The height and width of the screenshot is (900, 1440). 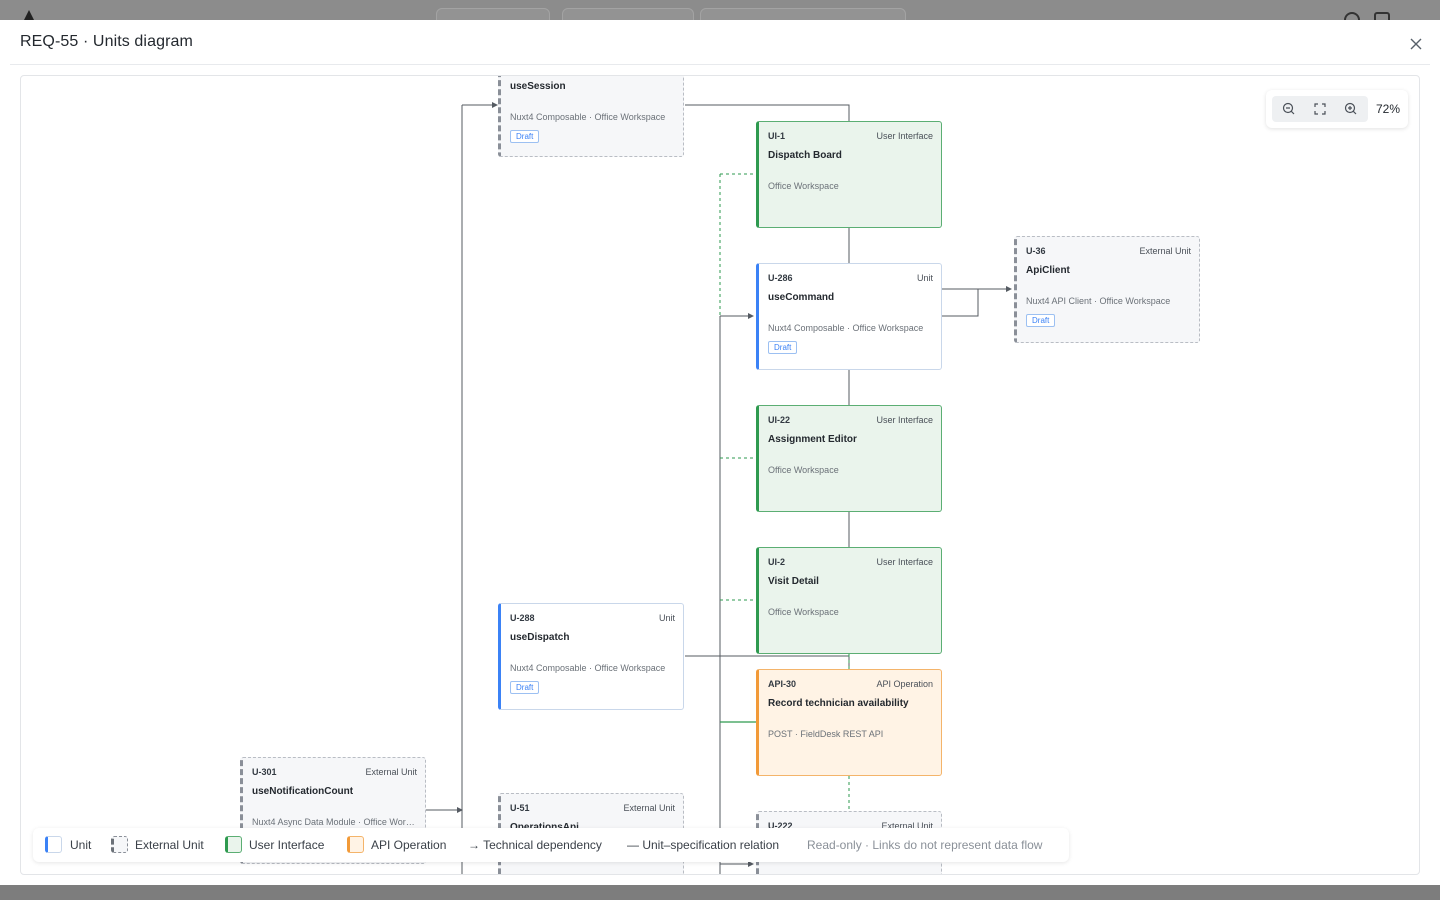 I want to click on close-button, so click(x=1416, y=44).